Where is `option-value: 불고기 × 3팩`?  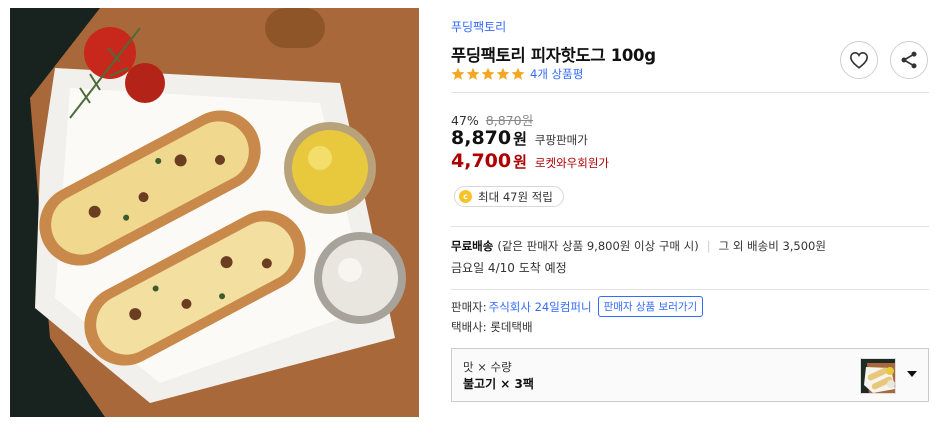
option-value: 불고기 × 3팩 is located at coordinates (498, 384).